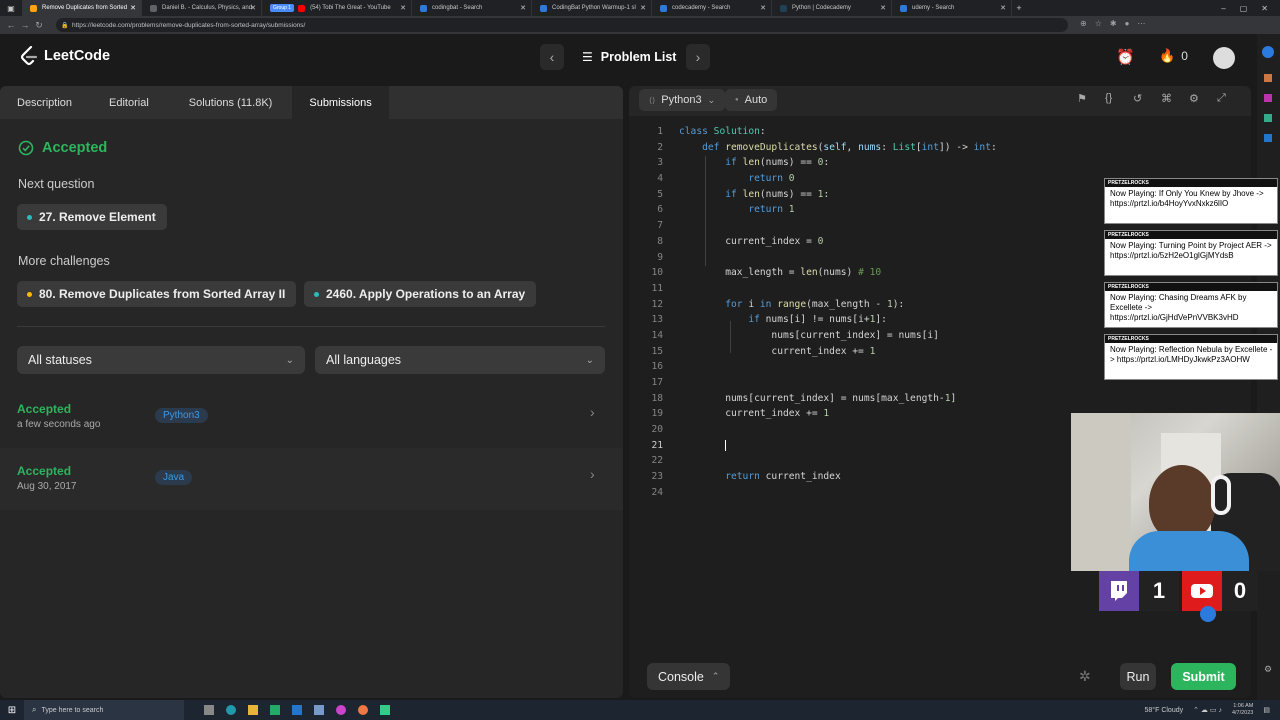 Image resolution: width=1280 pixels, height=720 pixels. What do you see at coordinates (39, 25) in the screenshot?
I see `reload-icon: ↻` at bounding box center [39, 25].